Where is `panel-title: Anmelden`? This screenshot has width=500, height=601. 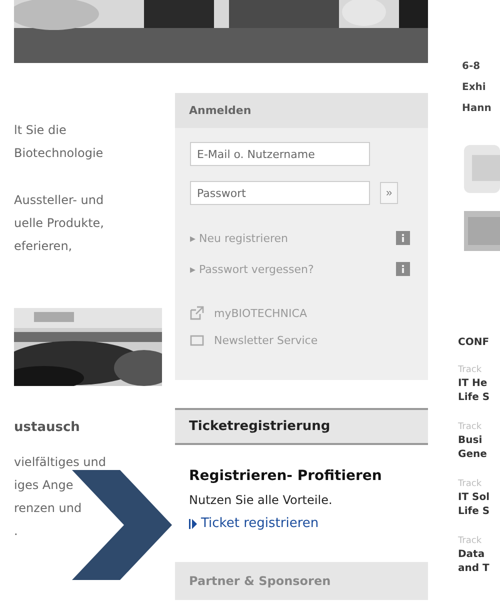 panel-title: Anmelden is located at coordinates (301, 110).